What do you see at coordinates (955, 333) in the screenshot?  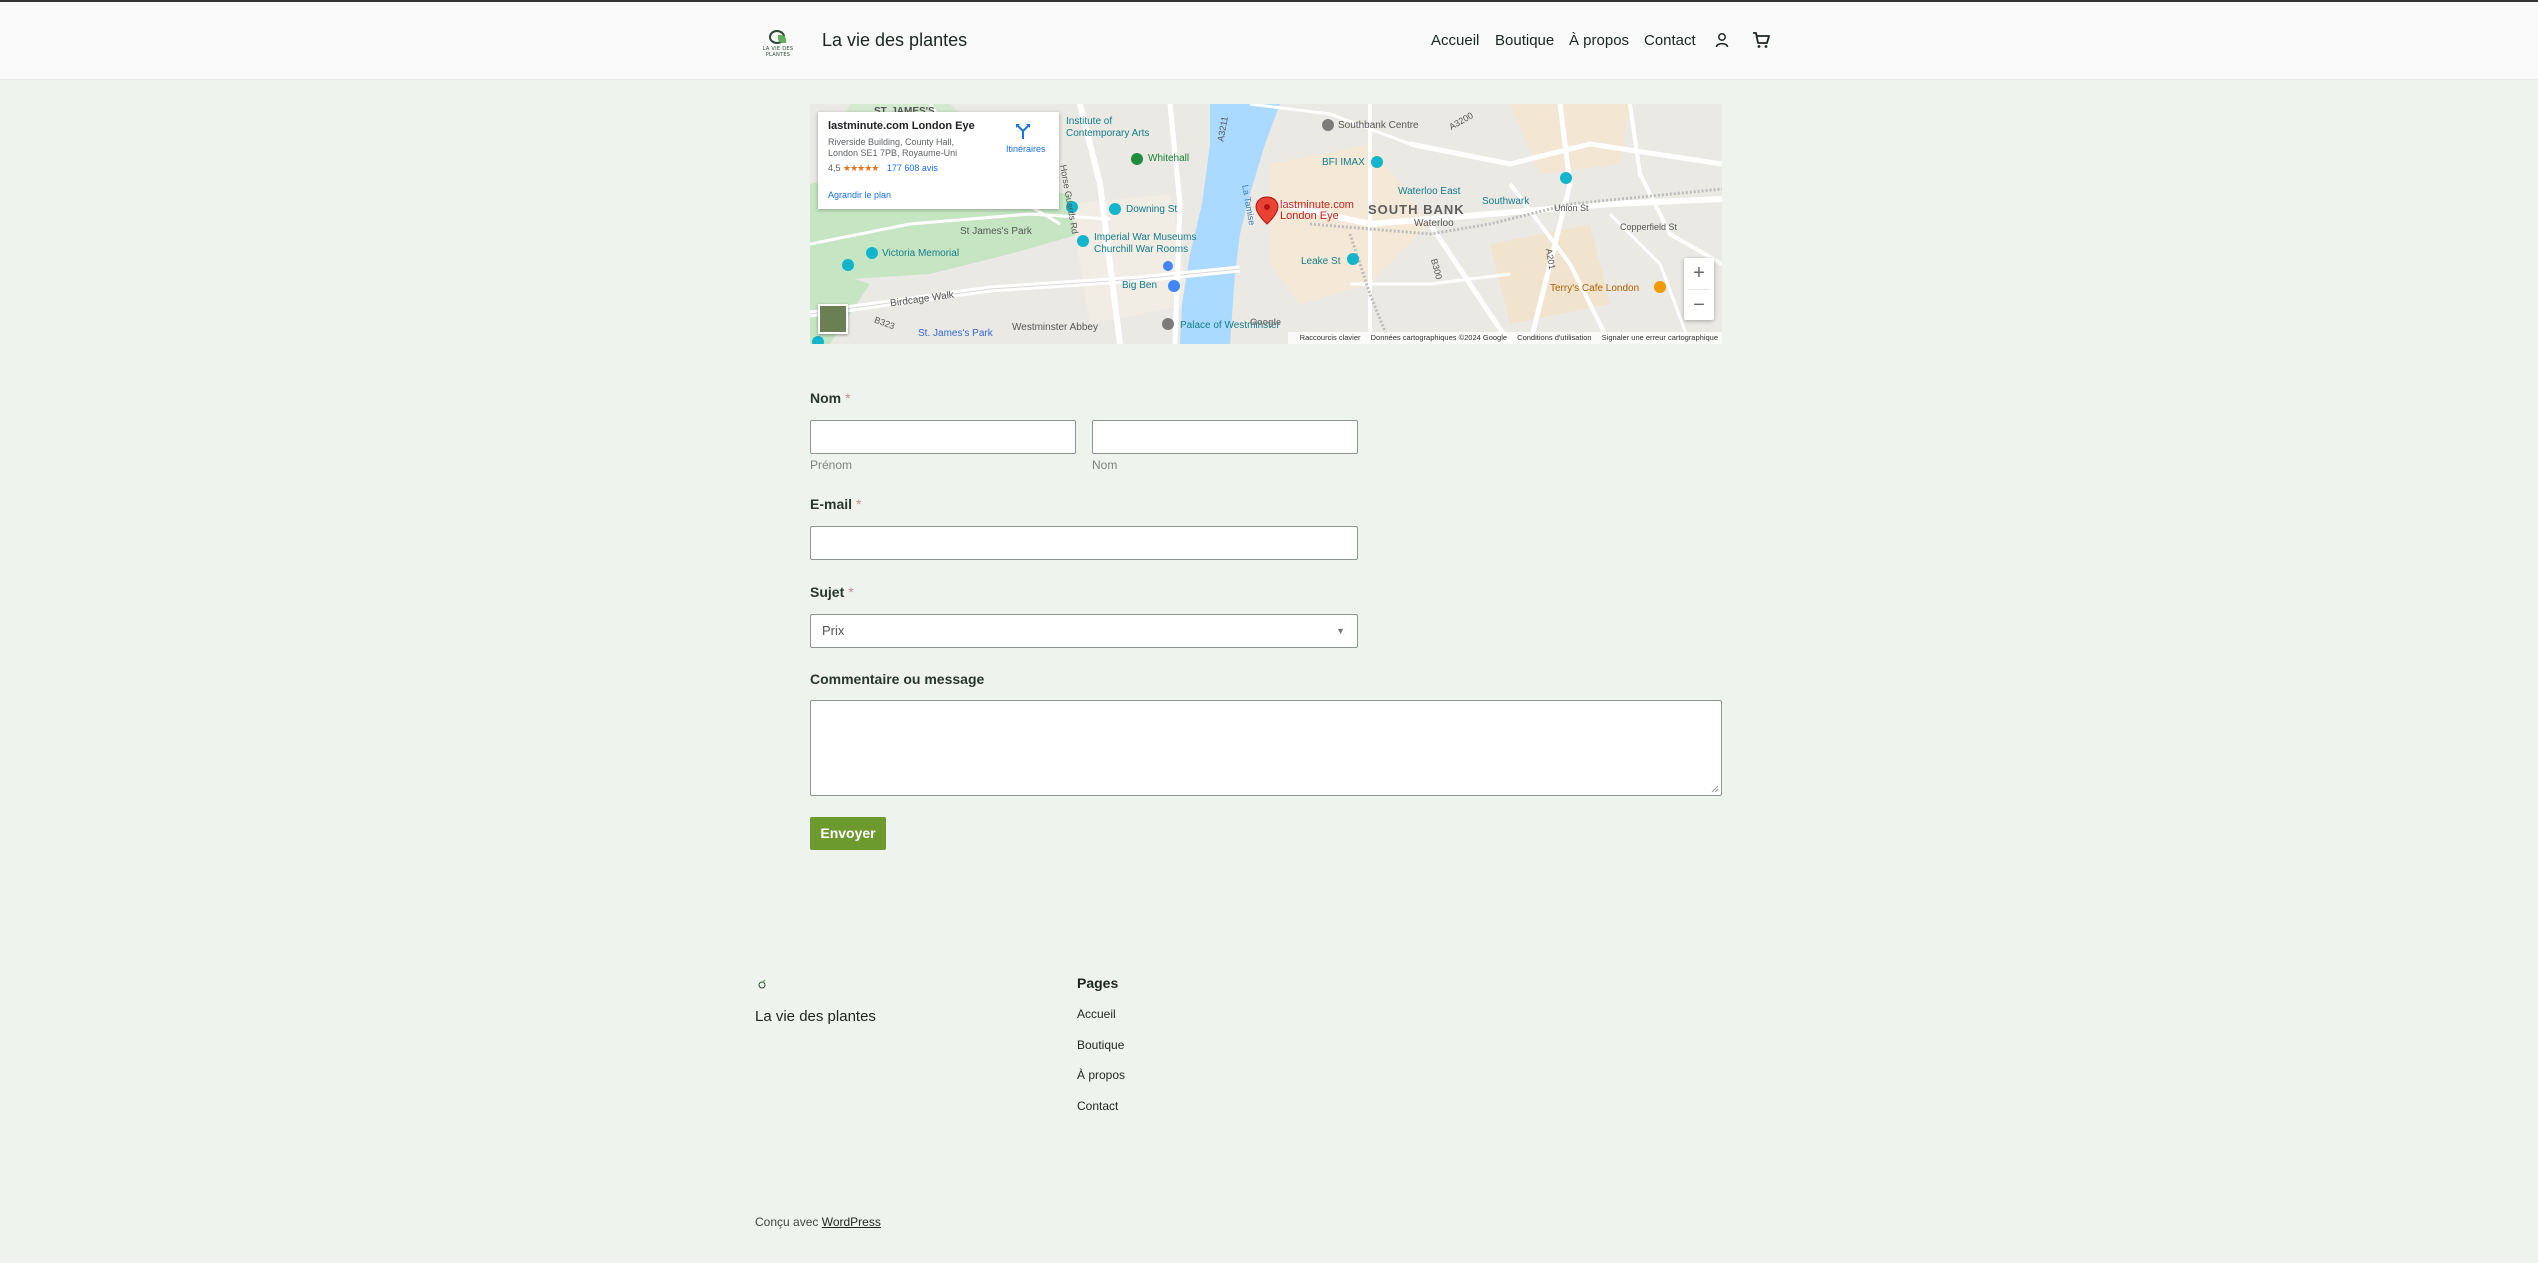 I see `map-label-sjp-station: St. James's Park` at bounding box center [955, 333].